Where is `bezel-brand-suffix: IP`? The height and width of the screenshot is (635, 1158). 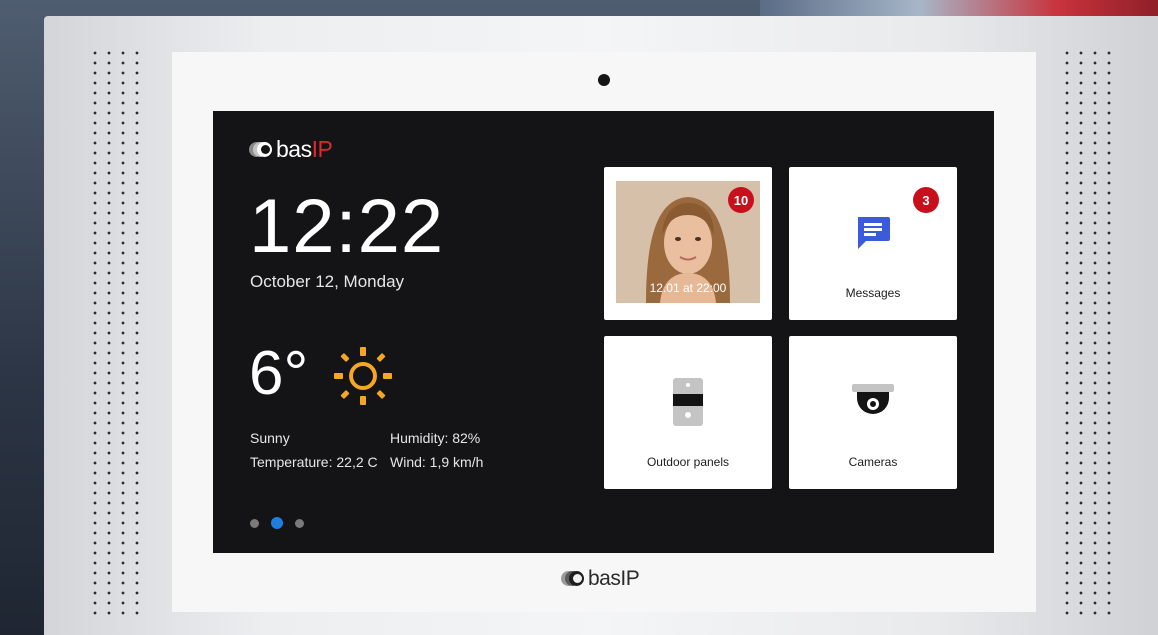
bezel-brand-suffix: IP is located at coordinates (630, 578).